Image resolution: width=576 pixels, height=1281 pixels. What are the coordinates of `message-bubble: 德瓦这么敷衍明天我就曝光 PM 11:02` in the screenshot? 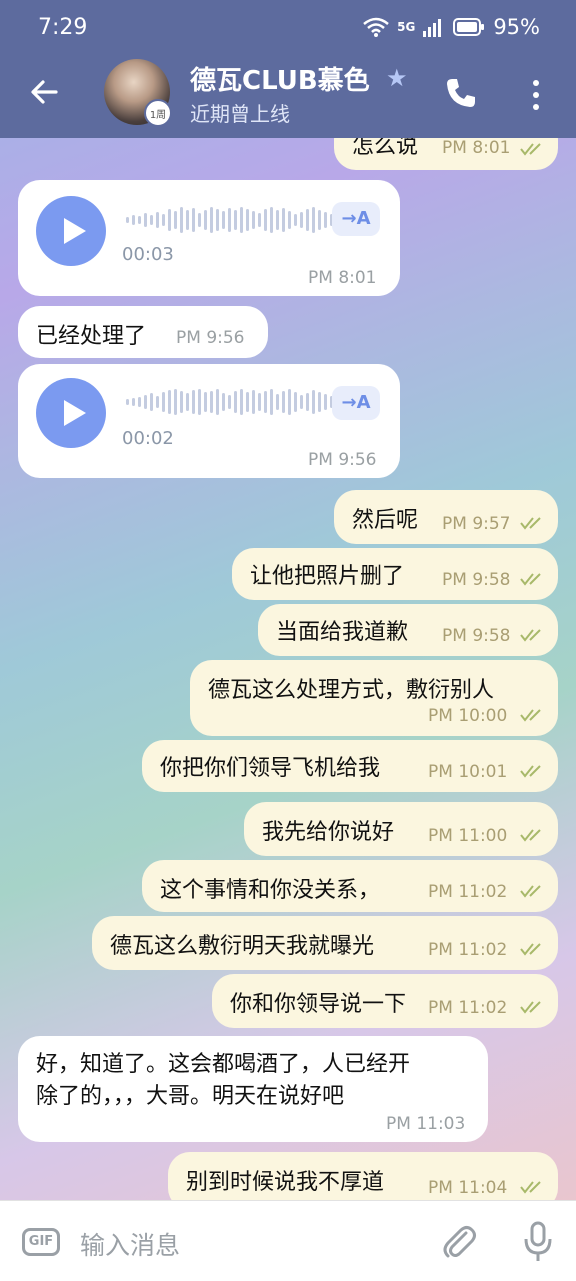 It's located at (325, 943).